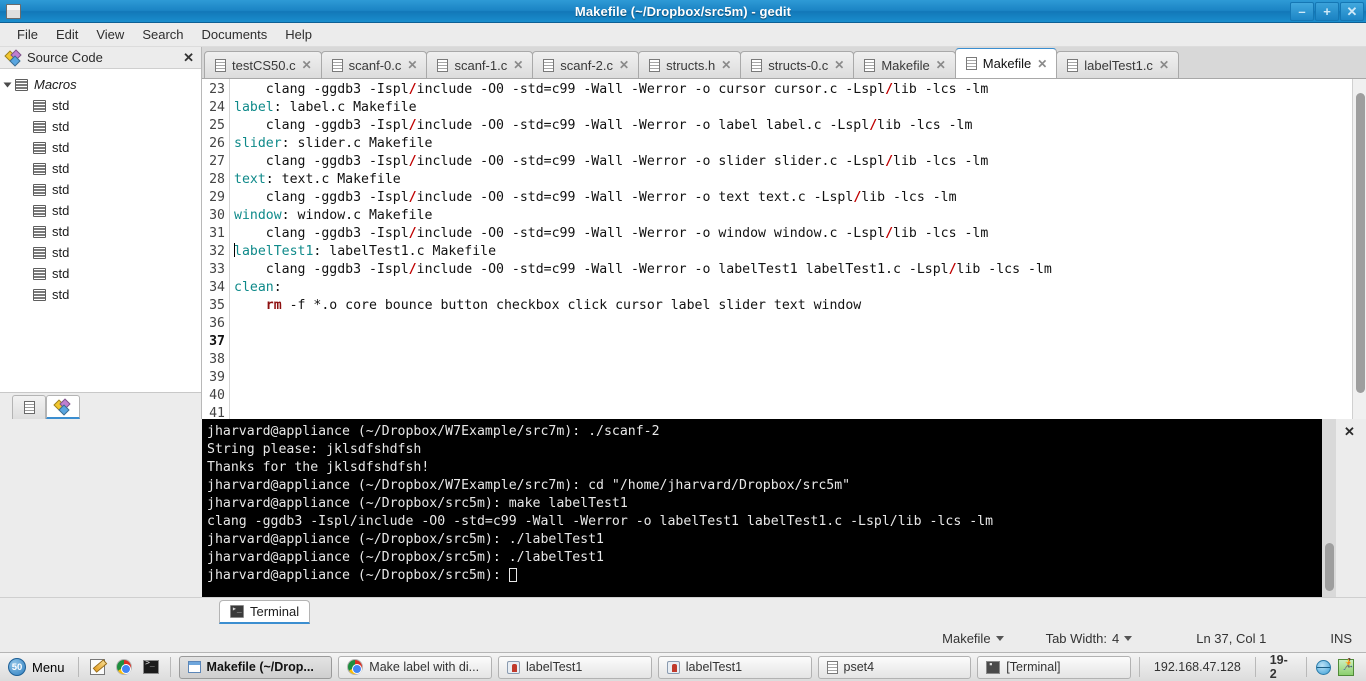  I want to click on task-labeltest1-a: labelTest1, so click(575, 667).